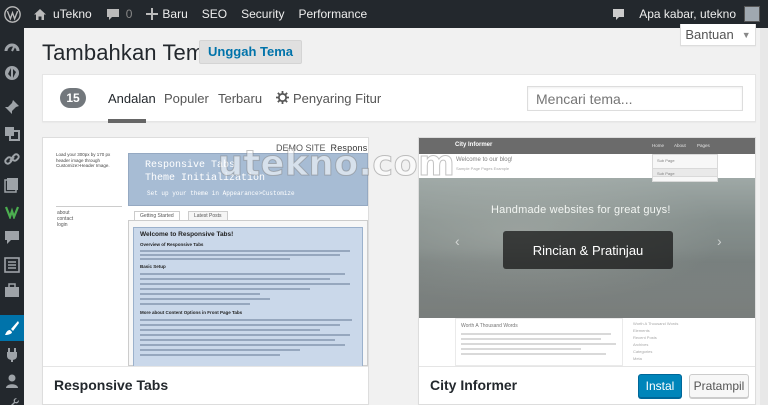  What do you see at coordinates (12, 185) in the screenshot?
I see `pages-icon` at bounding box center [12, 185].